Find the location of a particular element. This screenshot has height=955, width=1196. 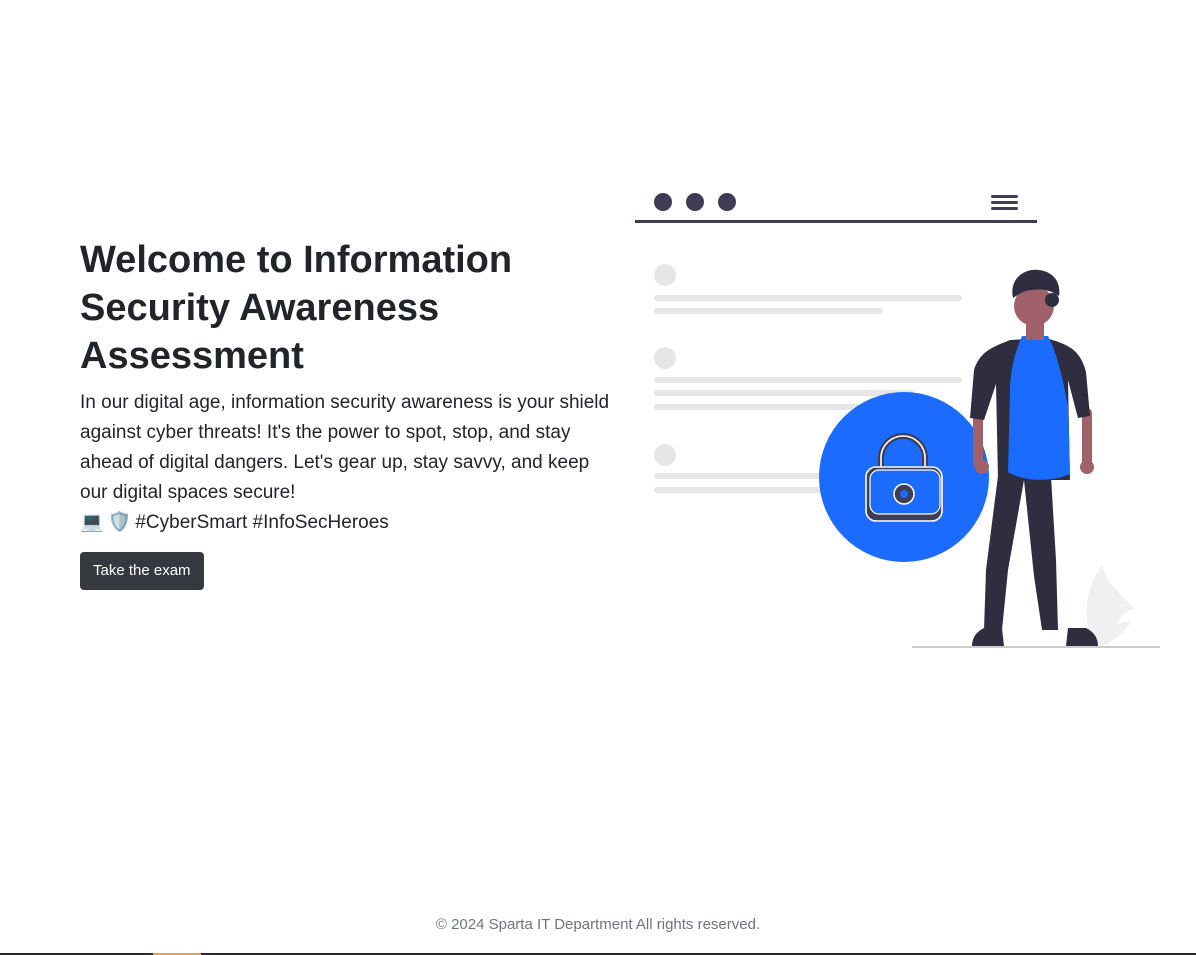

ground-line is located at coordinates (1036, 647).